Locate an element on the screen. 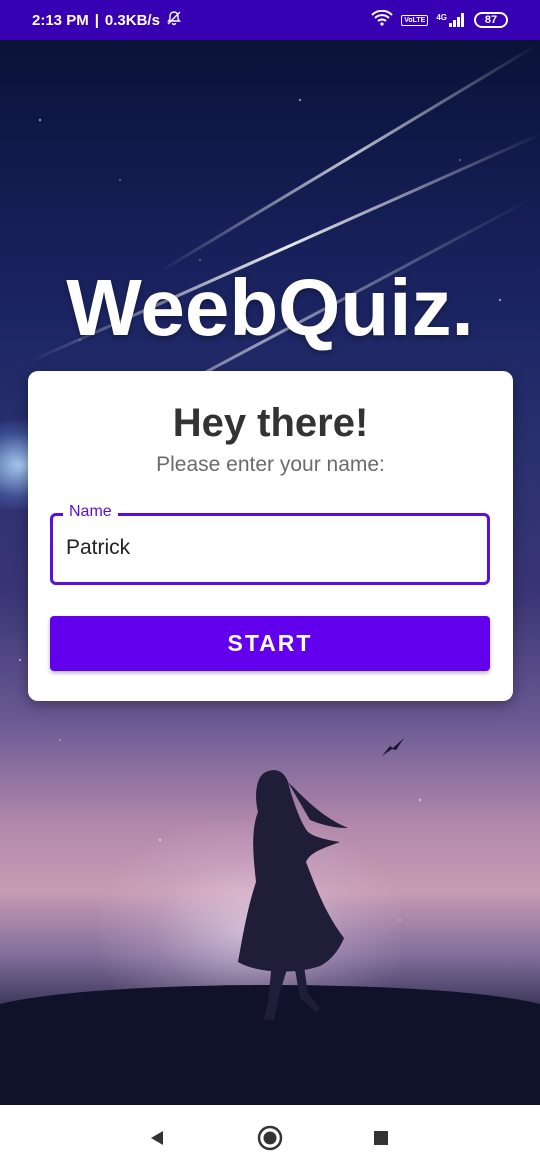 This screenshot has width=540, height=1170. volte-badge: VoLTE is located at coordinates (415, 20).